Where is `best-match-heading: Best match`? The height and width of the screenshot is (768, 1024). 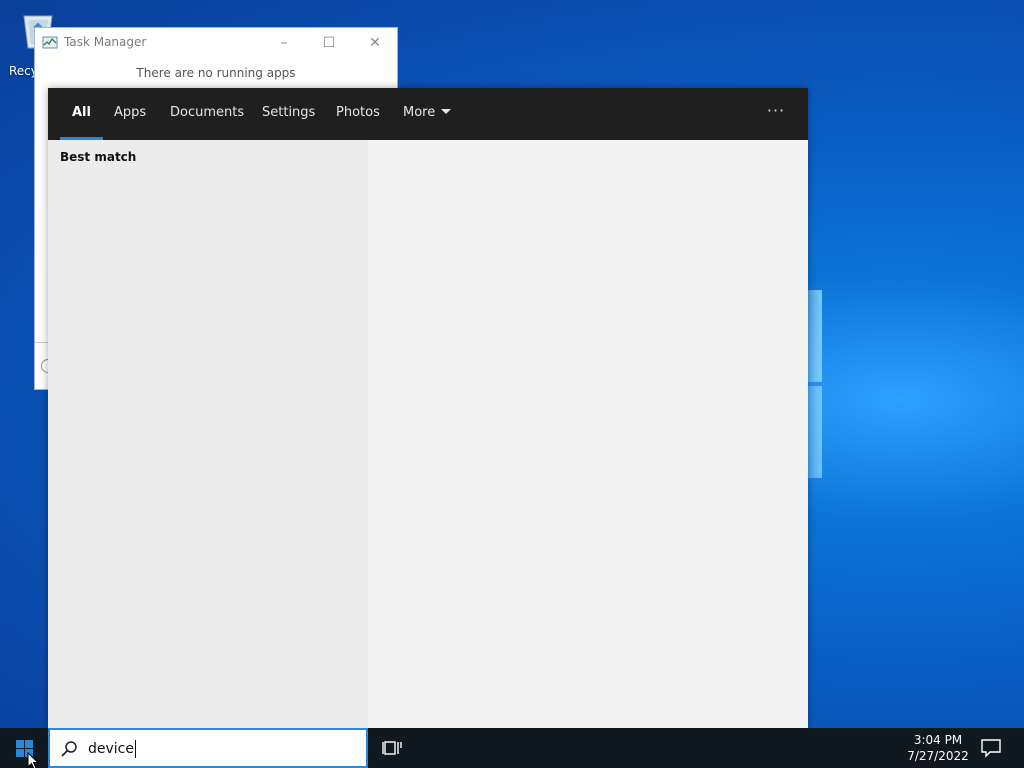
best-match-heading: Best match is located at coordinates (98, 157).